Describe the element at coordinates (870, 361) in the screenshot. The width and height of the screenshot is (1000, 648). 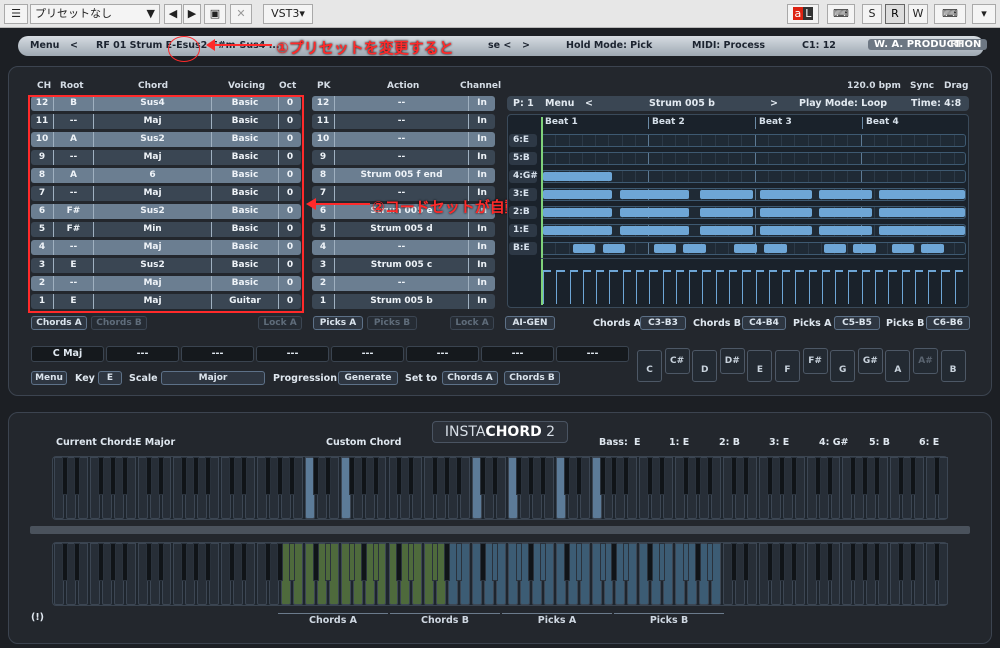
I see `key-button-gsharp: G#` at that location.